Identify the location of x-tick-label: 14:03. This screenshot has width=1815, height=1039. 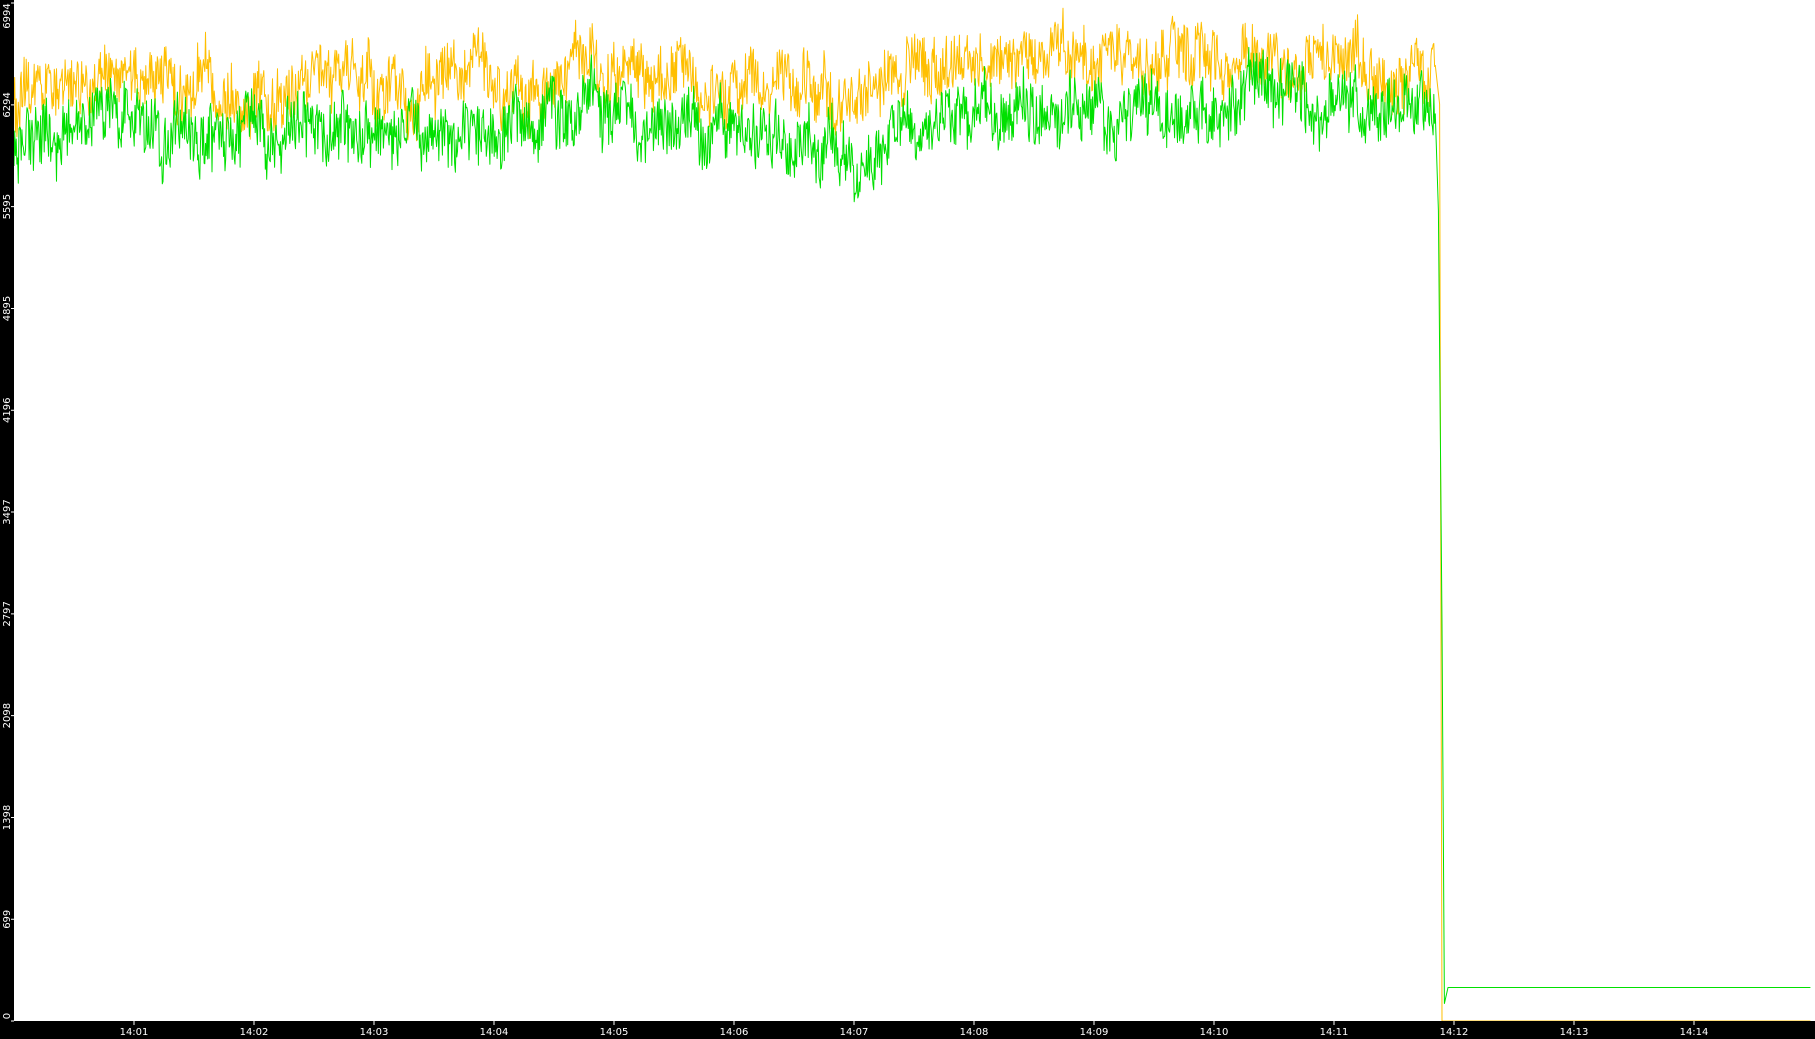
(374, 1032).